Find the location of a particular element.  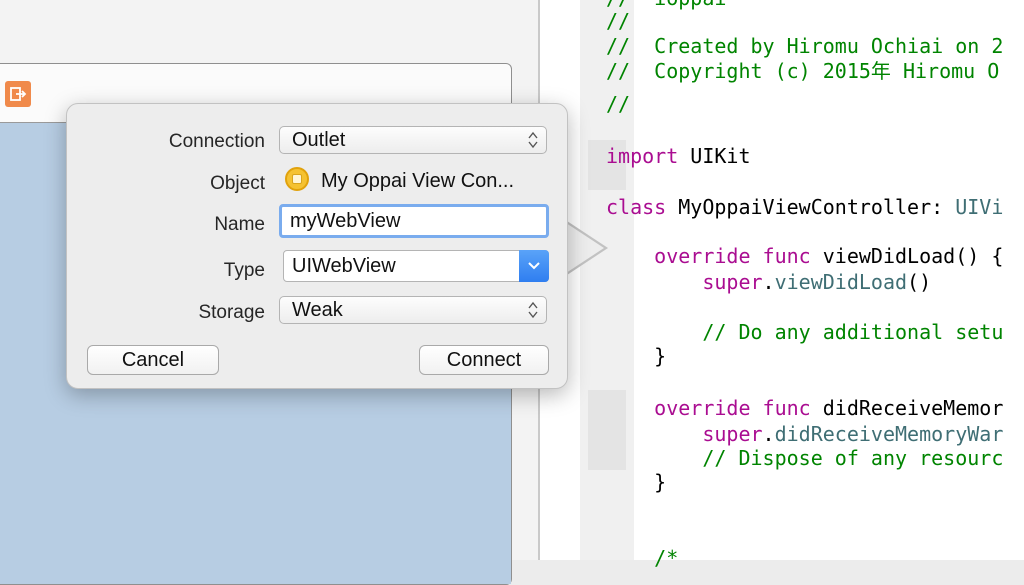

code-line: // Copyright (c) 2015年 Hiromu O is located at coordinates (802, 71).